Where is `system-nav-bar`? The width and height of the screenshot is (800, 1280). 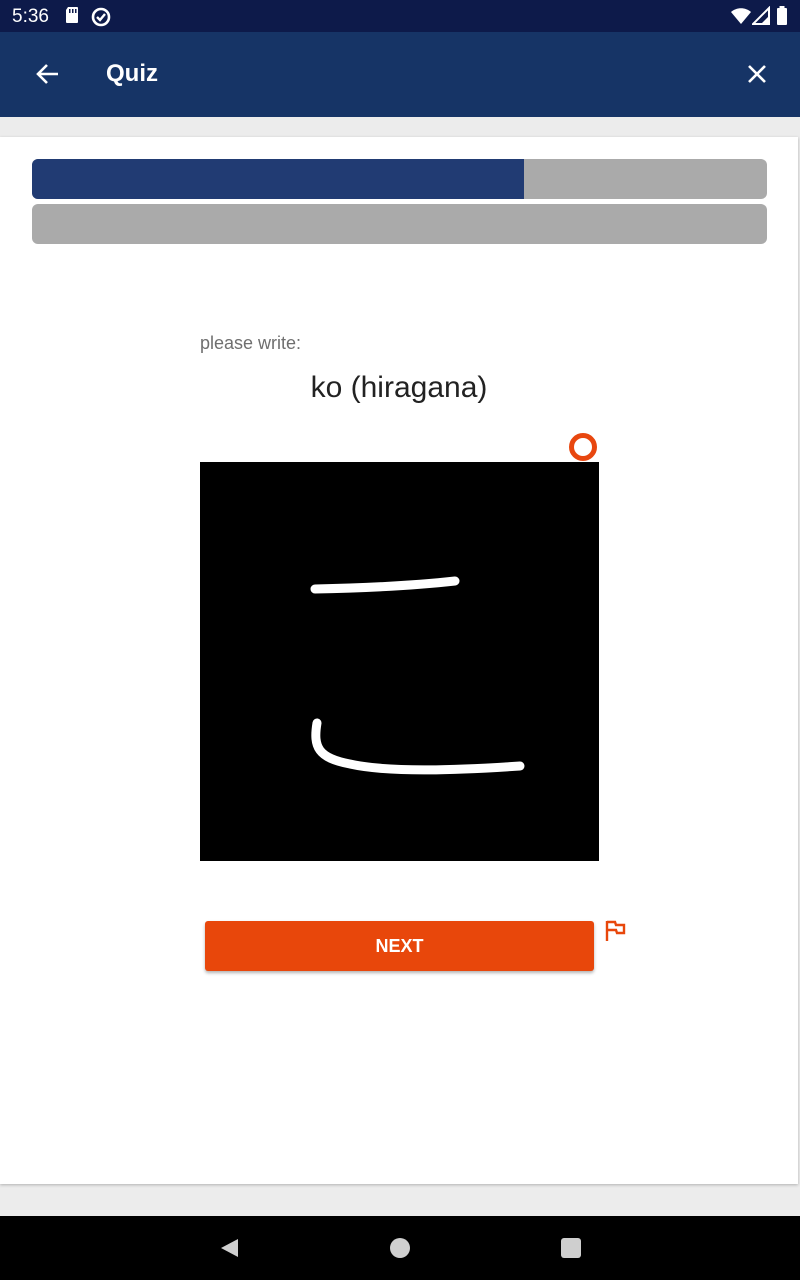
system-nav-bar is located at coordinates (400, 1248).